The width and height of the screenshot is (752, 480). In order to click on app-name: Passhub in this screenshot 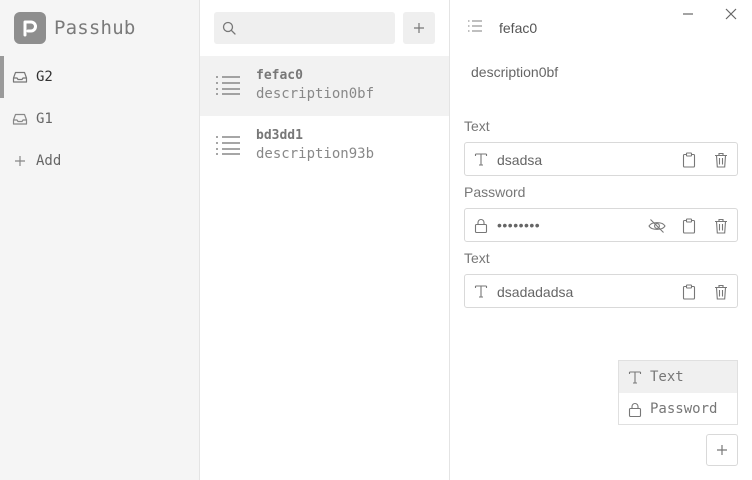, I will do `click(95, 28)`.